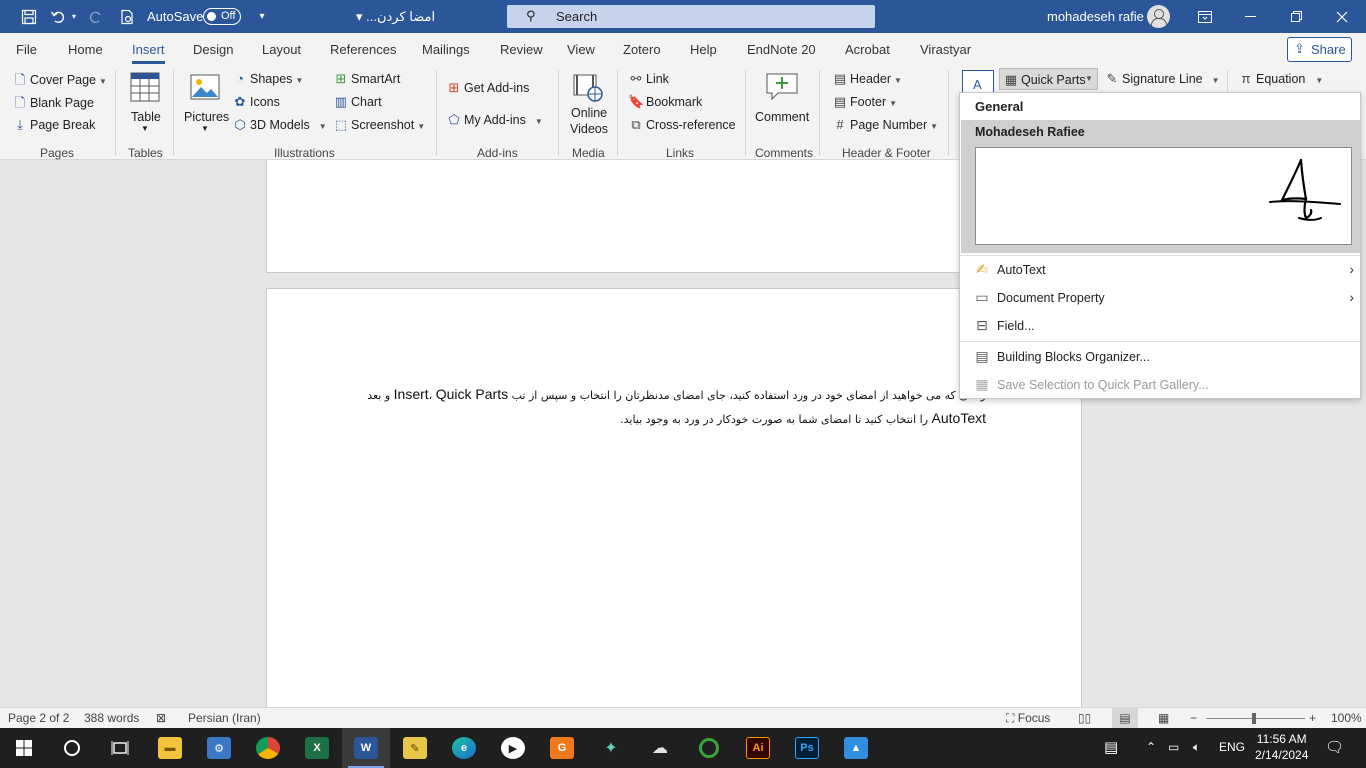 Image resolution: width=1366 pixels, height=768 pixels. Describe the element at coordinates (1193, 718) in the screenshot. I see `zoom-out-icon: −` at that location.